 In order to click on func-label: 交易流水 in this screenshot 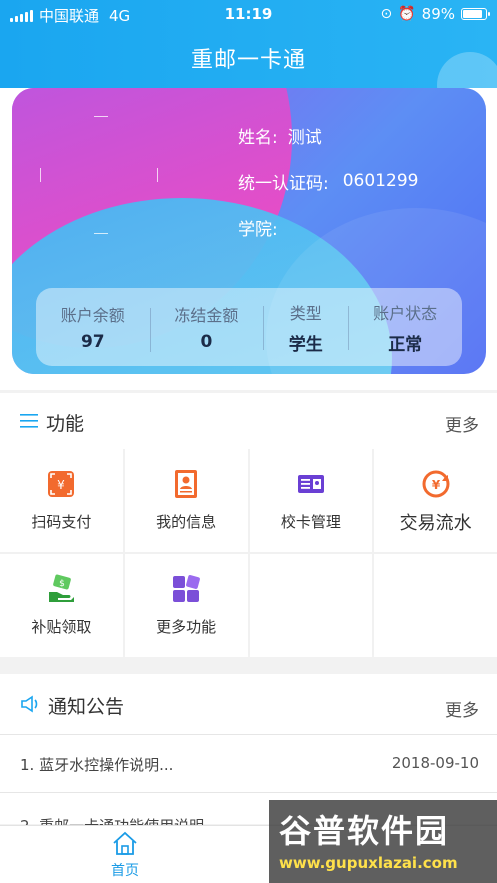, I will do `click(435, 523)`.